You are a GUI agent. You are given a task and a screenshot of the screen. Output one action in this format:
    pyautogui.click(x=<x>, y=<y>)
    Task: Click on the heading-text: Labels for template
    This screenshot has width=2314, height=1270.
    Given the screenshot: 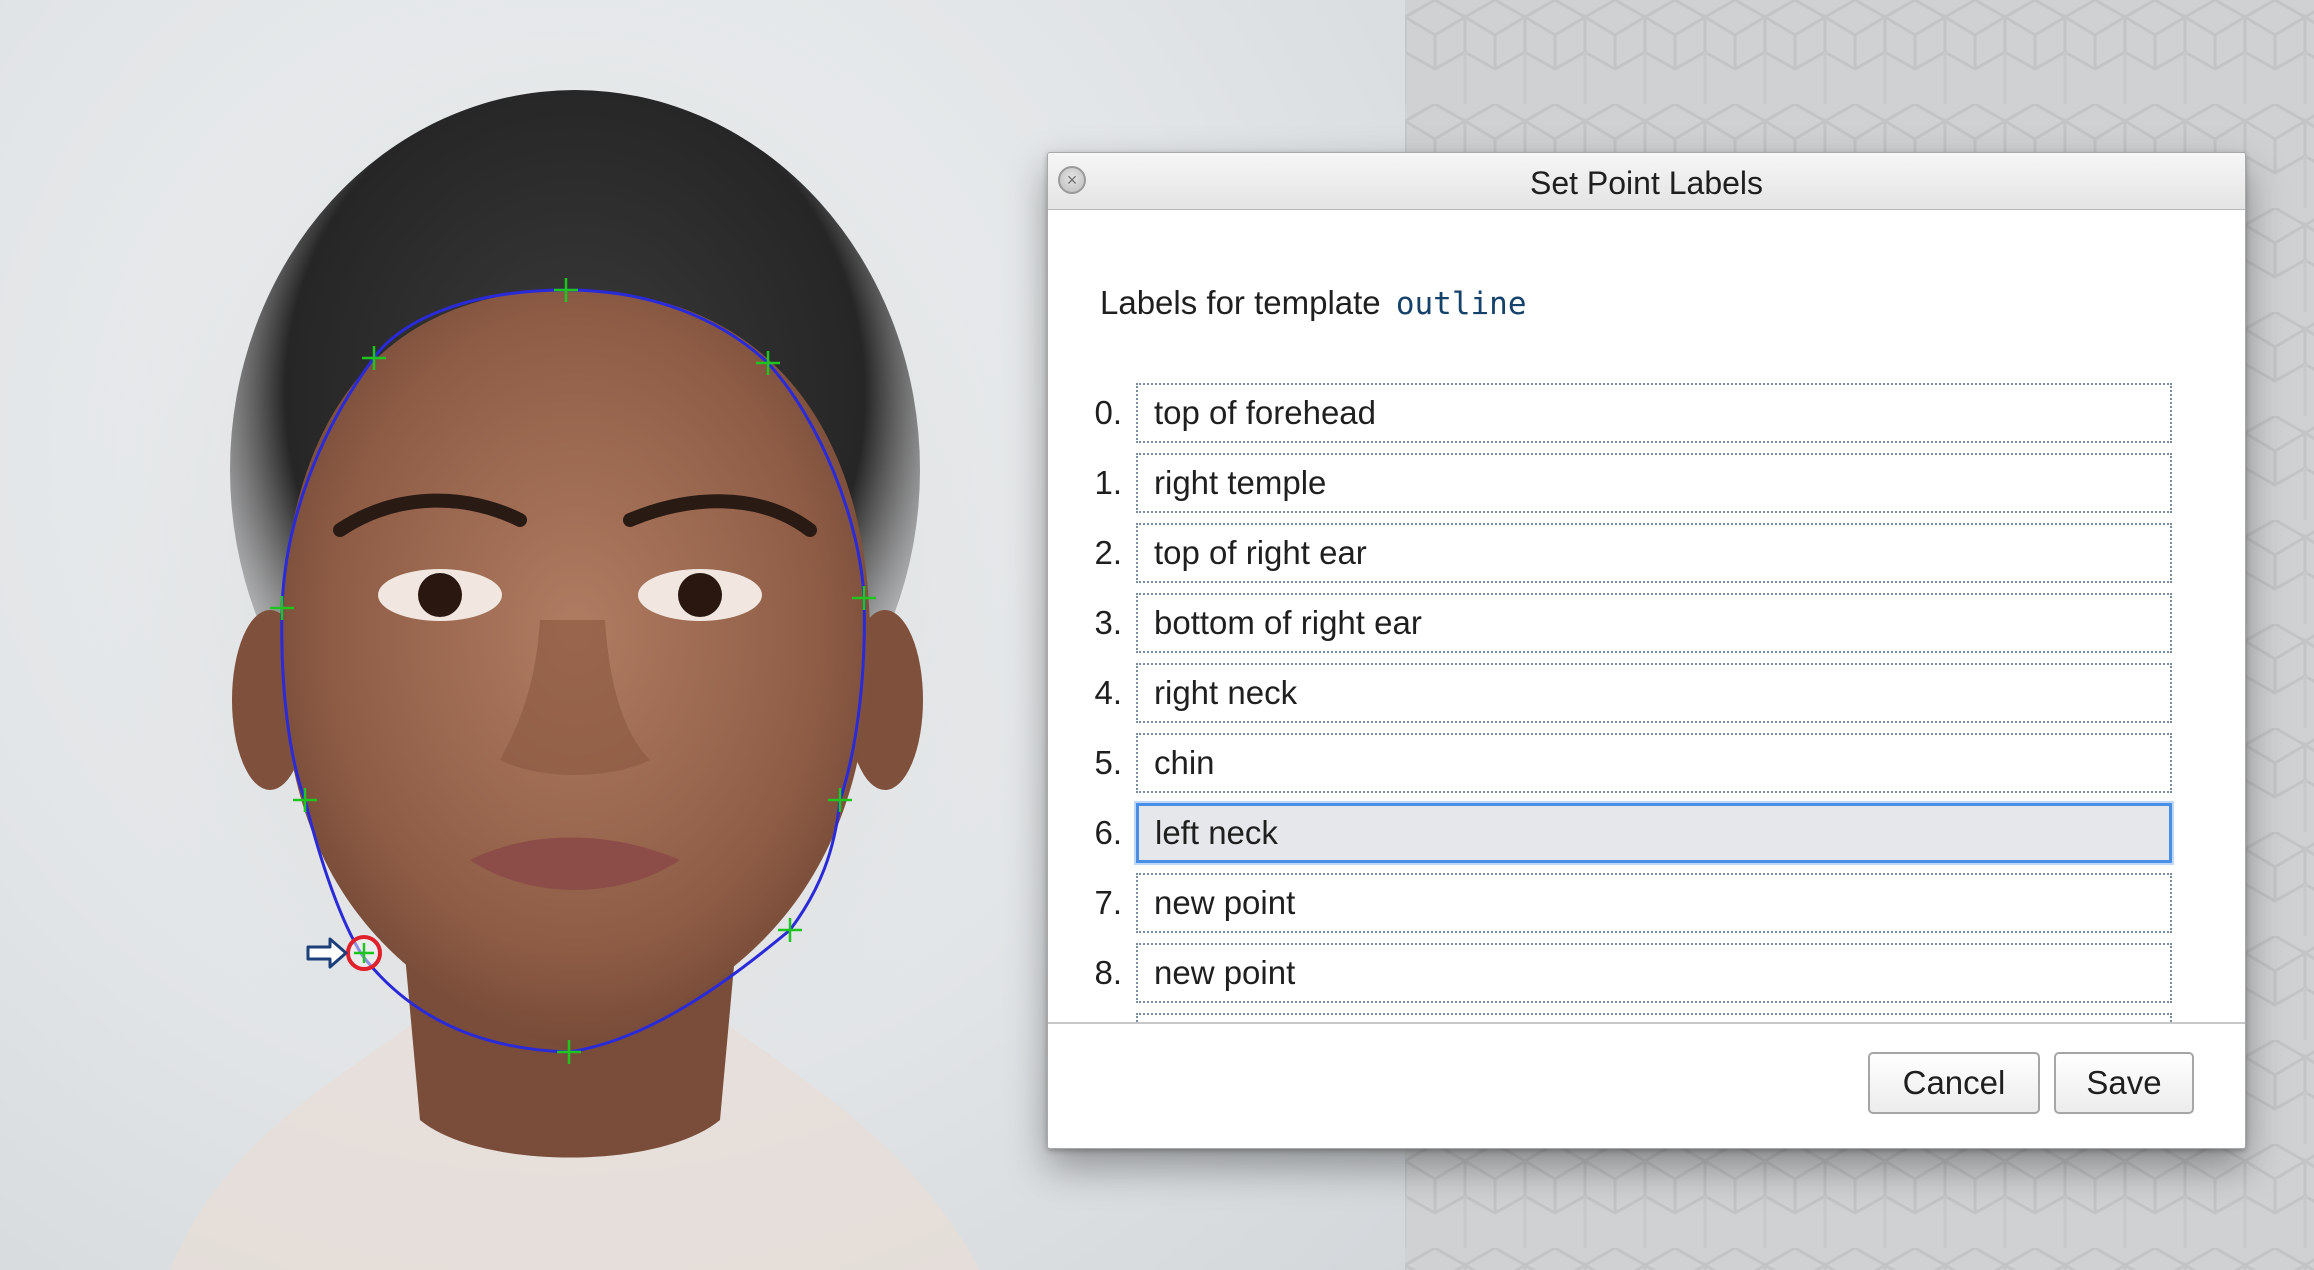 What is the action you would take?
    pyautogui.click(x=1240, y=302)
    